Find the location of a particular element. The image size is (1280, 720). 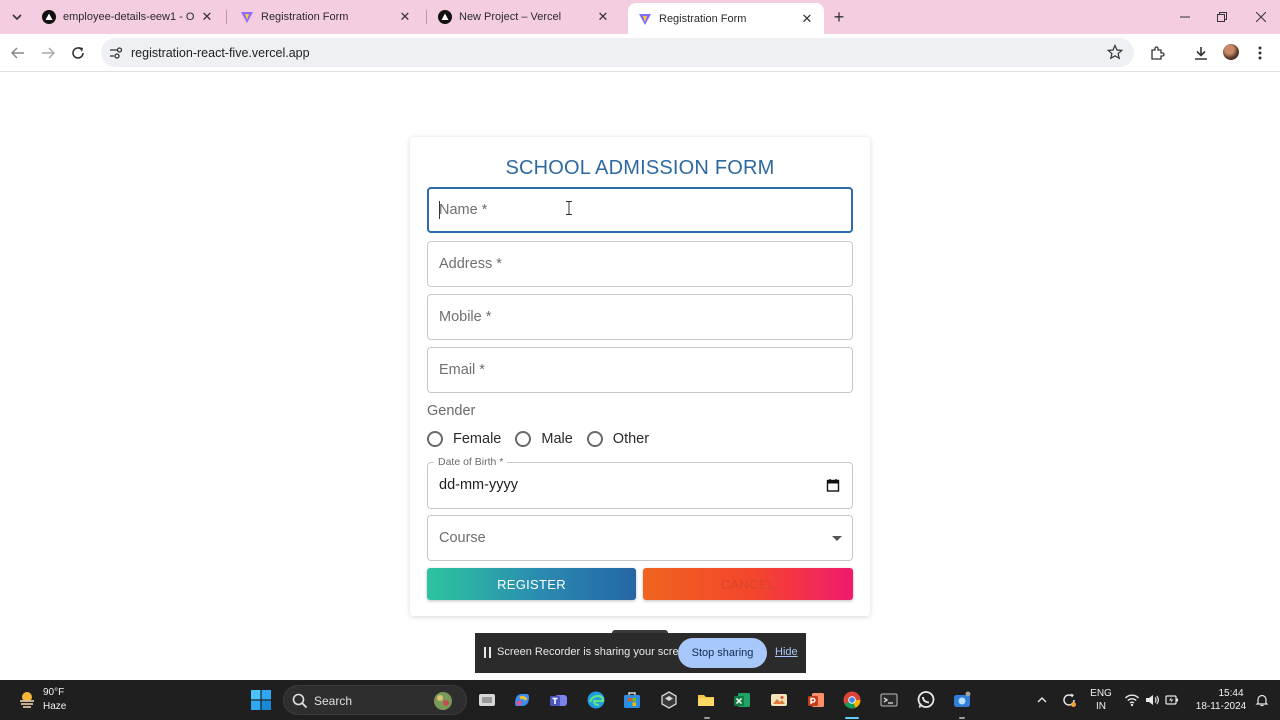

tab-separator is located at coordinates (226, 17).